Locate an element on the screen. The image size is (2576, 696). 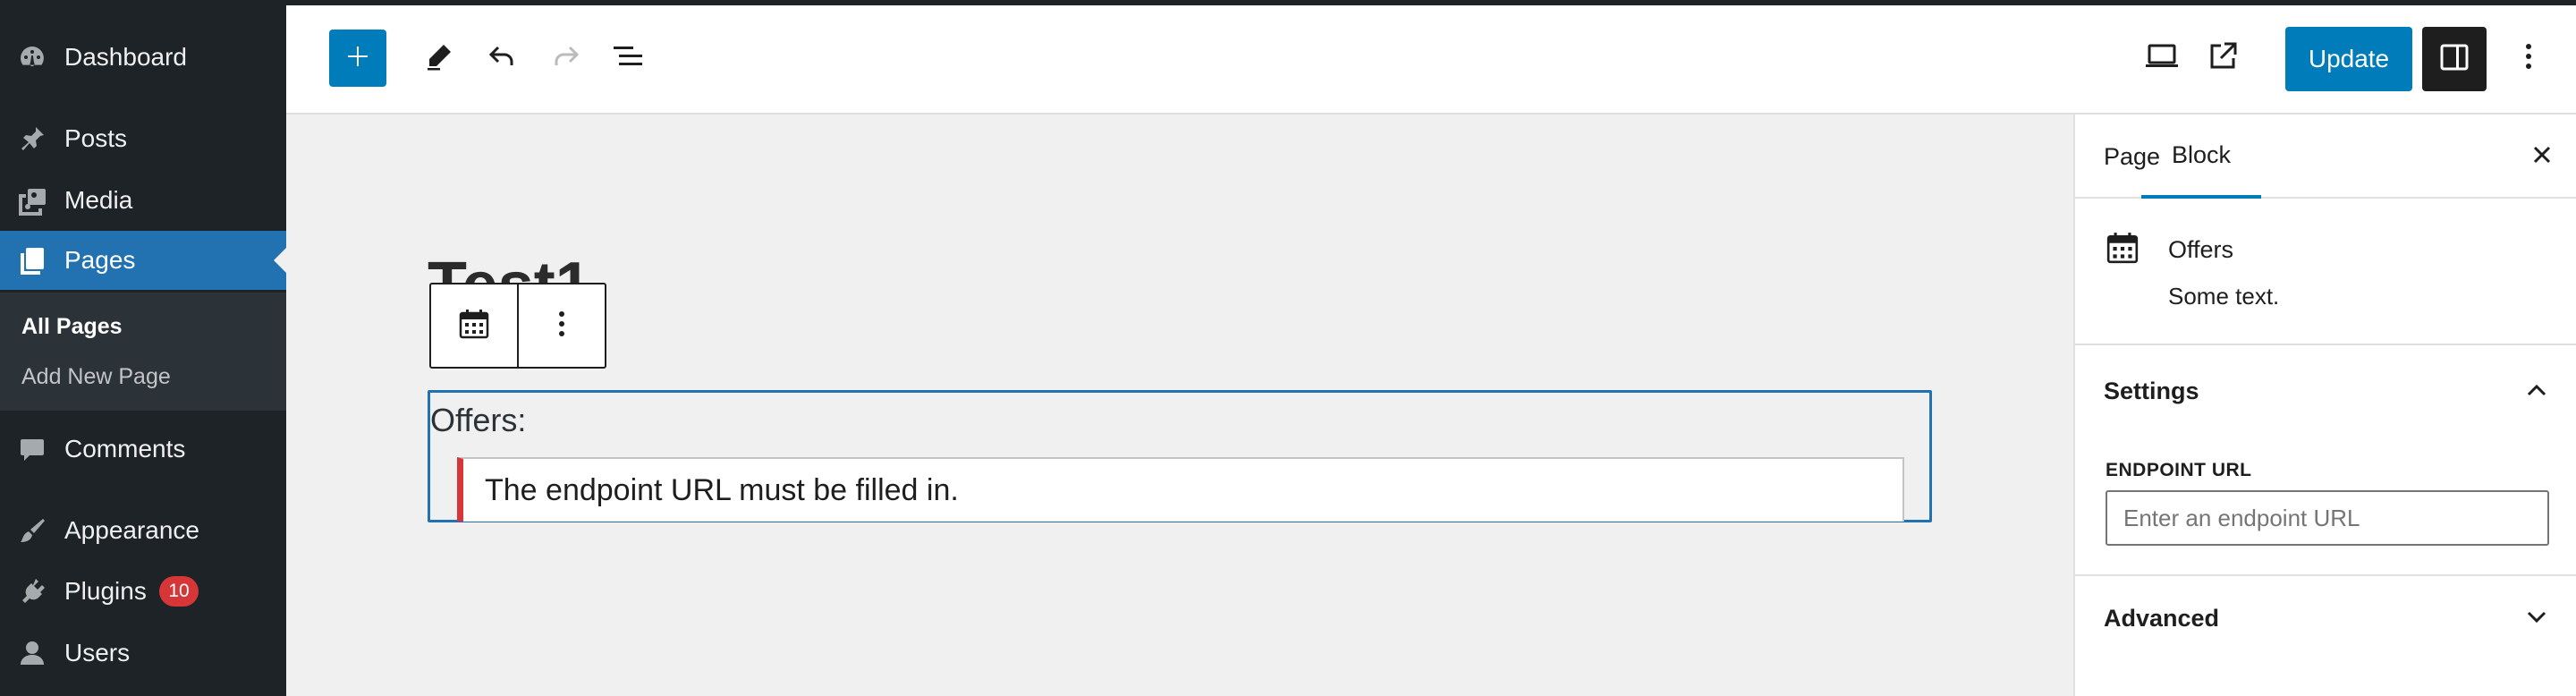
list-view-button is located at coordinates (629, 58).